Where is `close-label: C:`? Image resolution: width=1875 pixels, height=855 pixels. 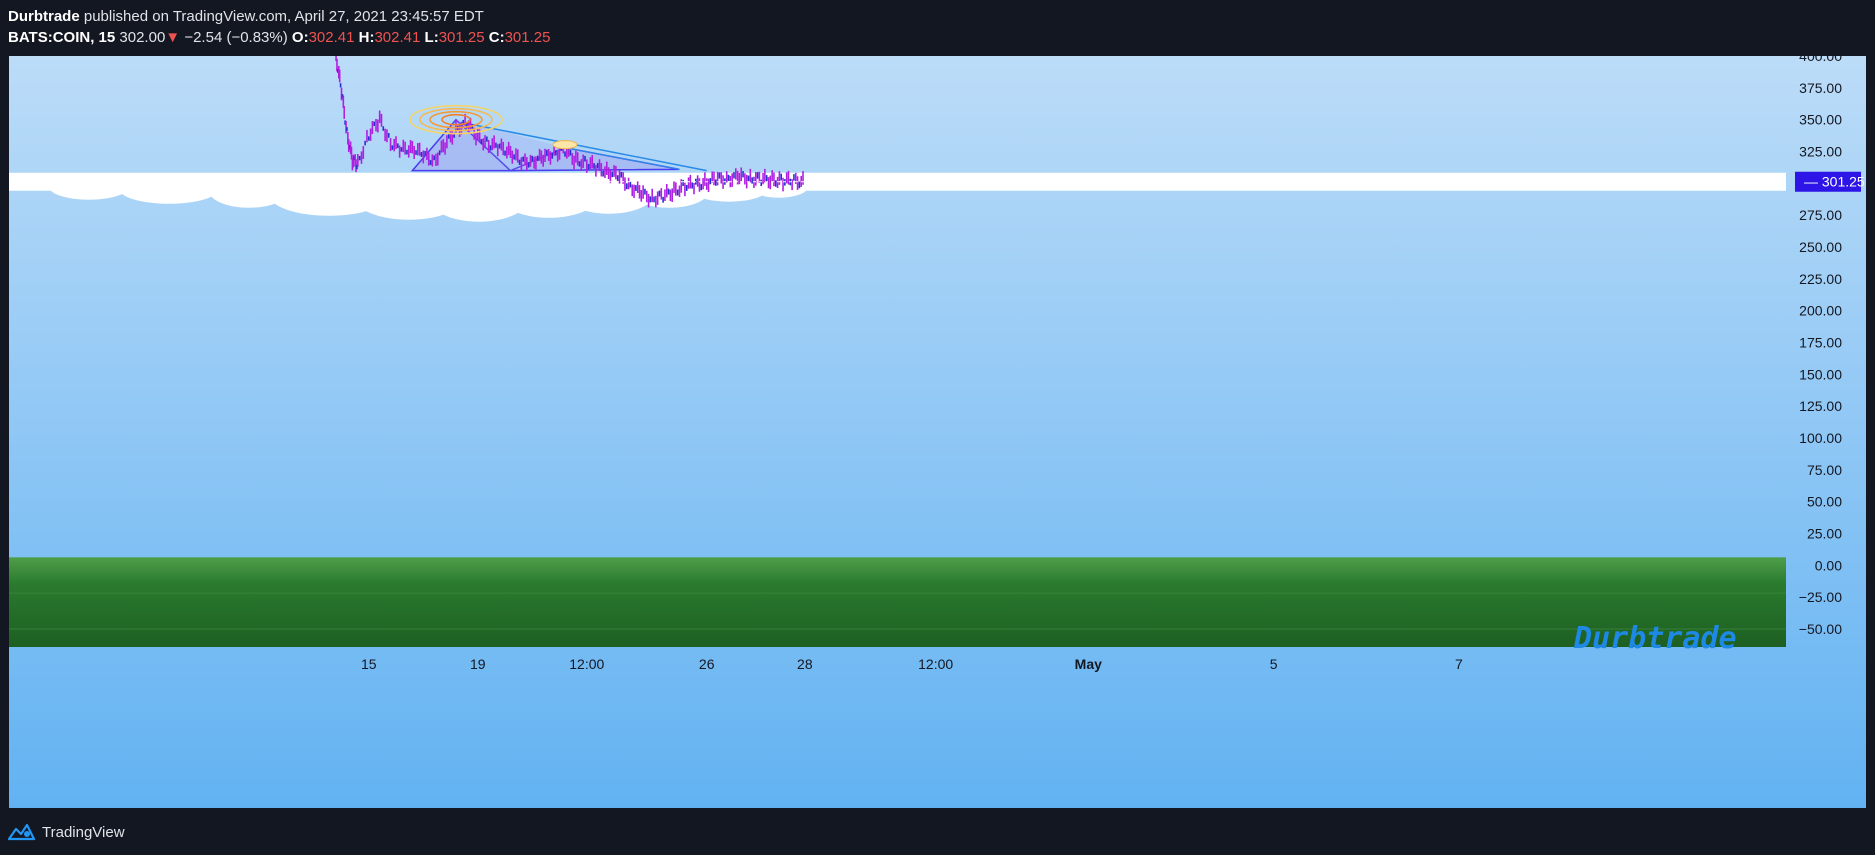 close-label: C: is located at coordinates (496, 37).